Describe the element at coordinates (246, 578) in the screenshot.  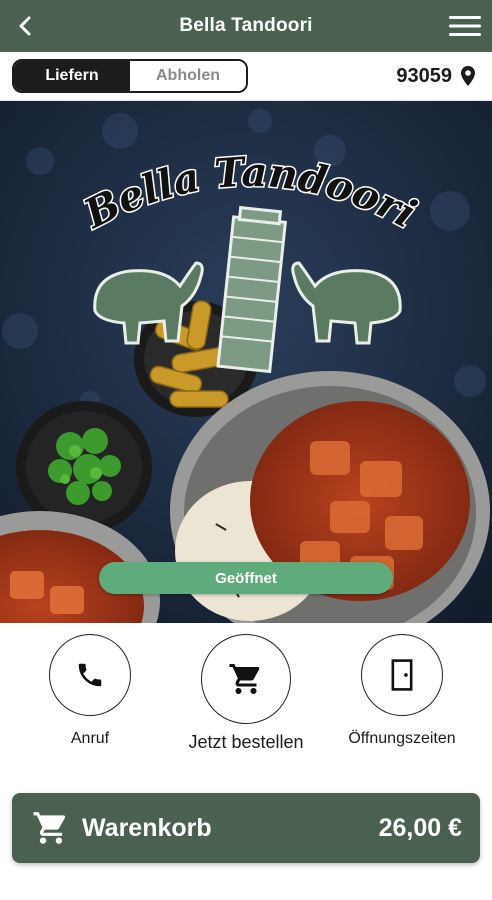
I see `open-status-badge: Geöffnet` at that location.